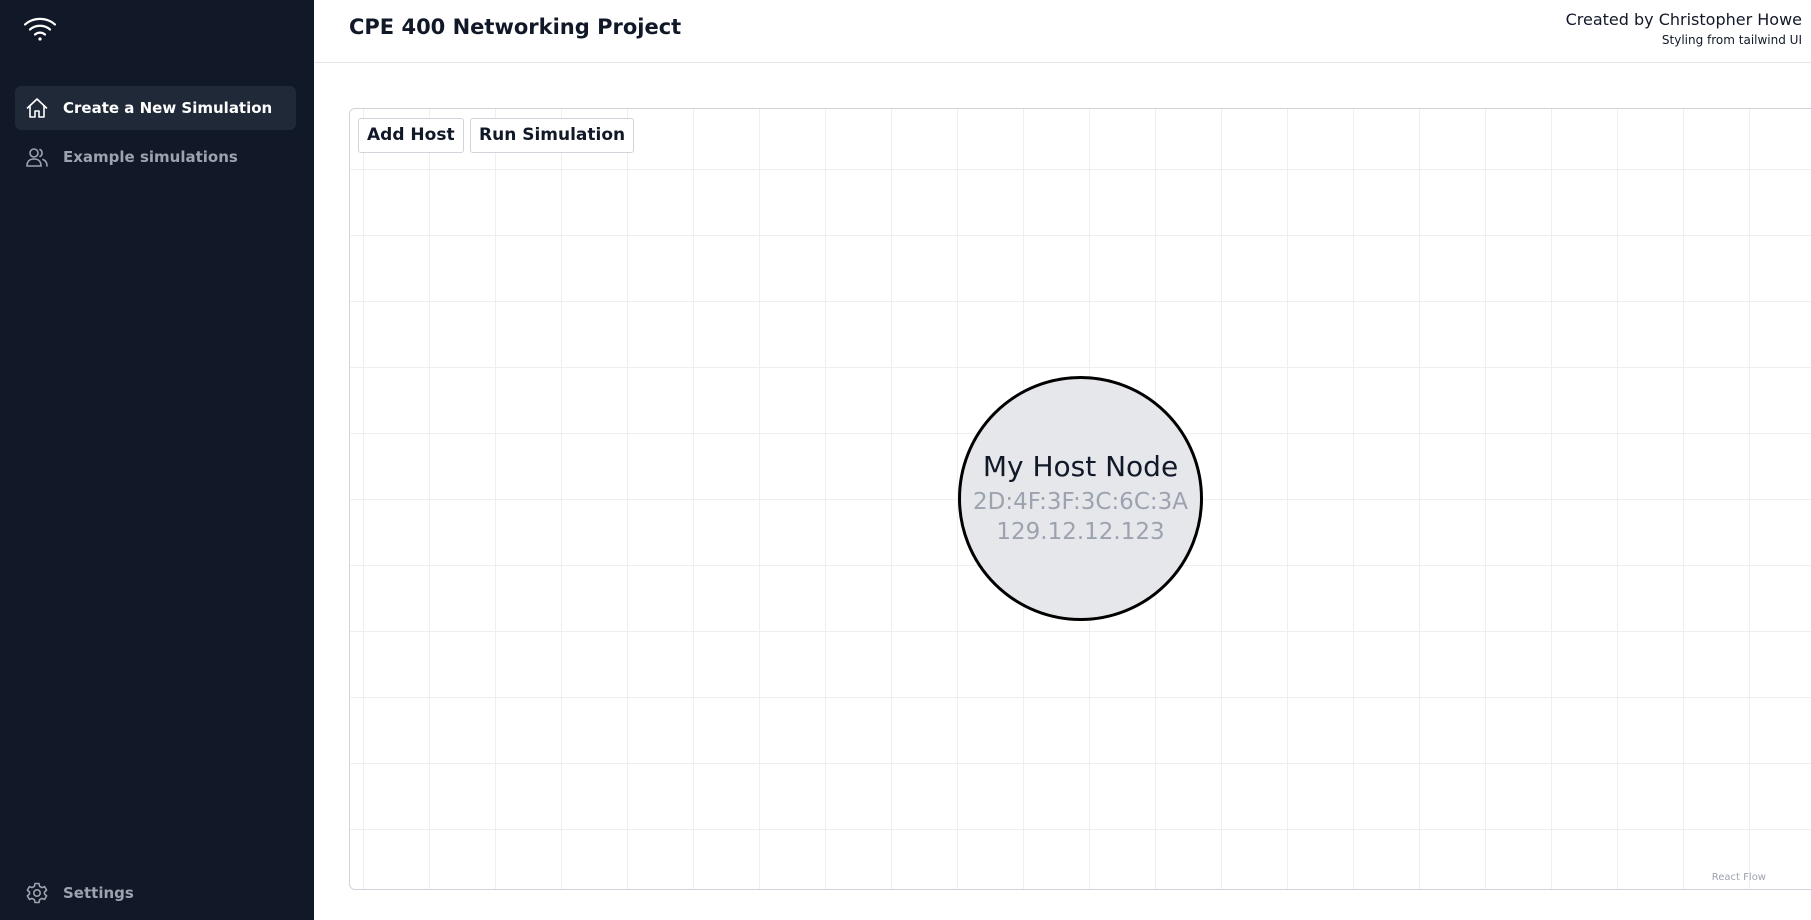 The width and height of the screenshot is (1811, 920). I want to click on gear-icon, so click(37, 893).